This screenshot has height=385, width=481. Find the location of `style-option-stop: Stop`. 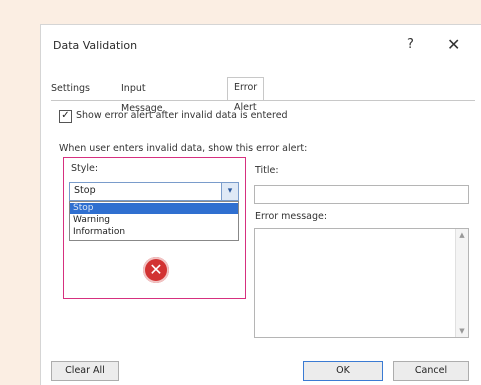

style-option-stop: Stop is located at coordinates (154, 208).